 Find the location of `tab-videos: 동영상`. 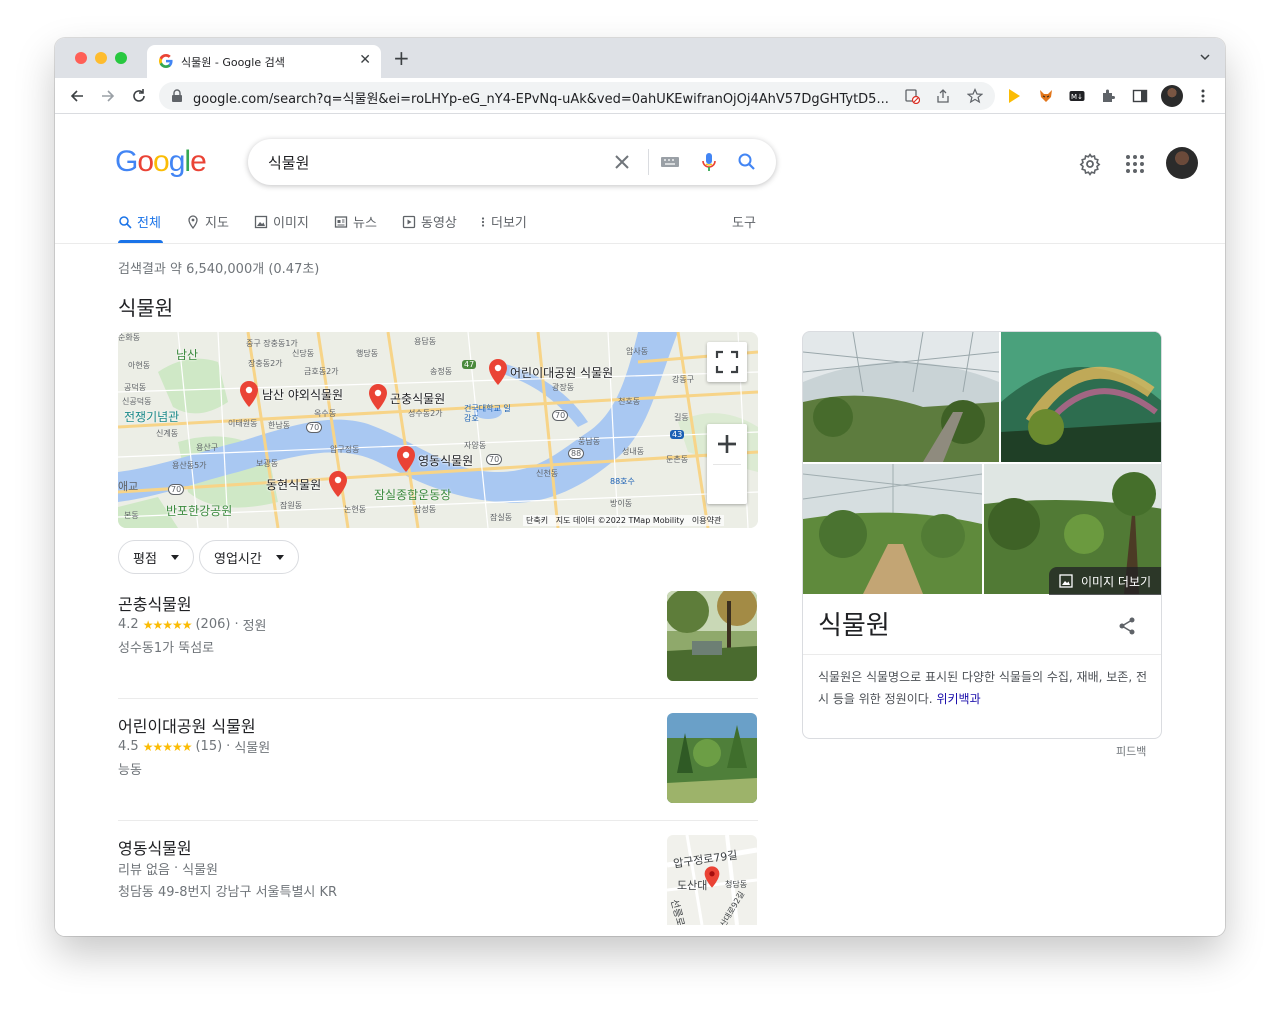

tab-videos: 동영상 is located at coordinates (429, 221).